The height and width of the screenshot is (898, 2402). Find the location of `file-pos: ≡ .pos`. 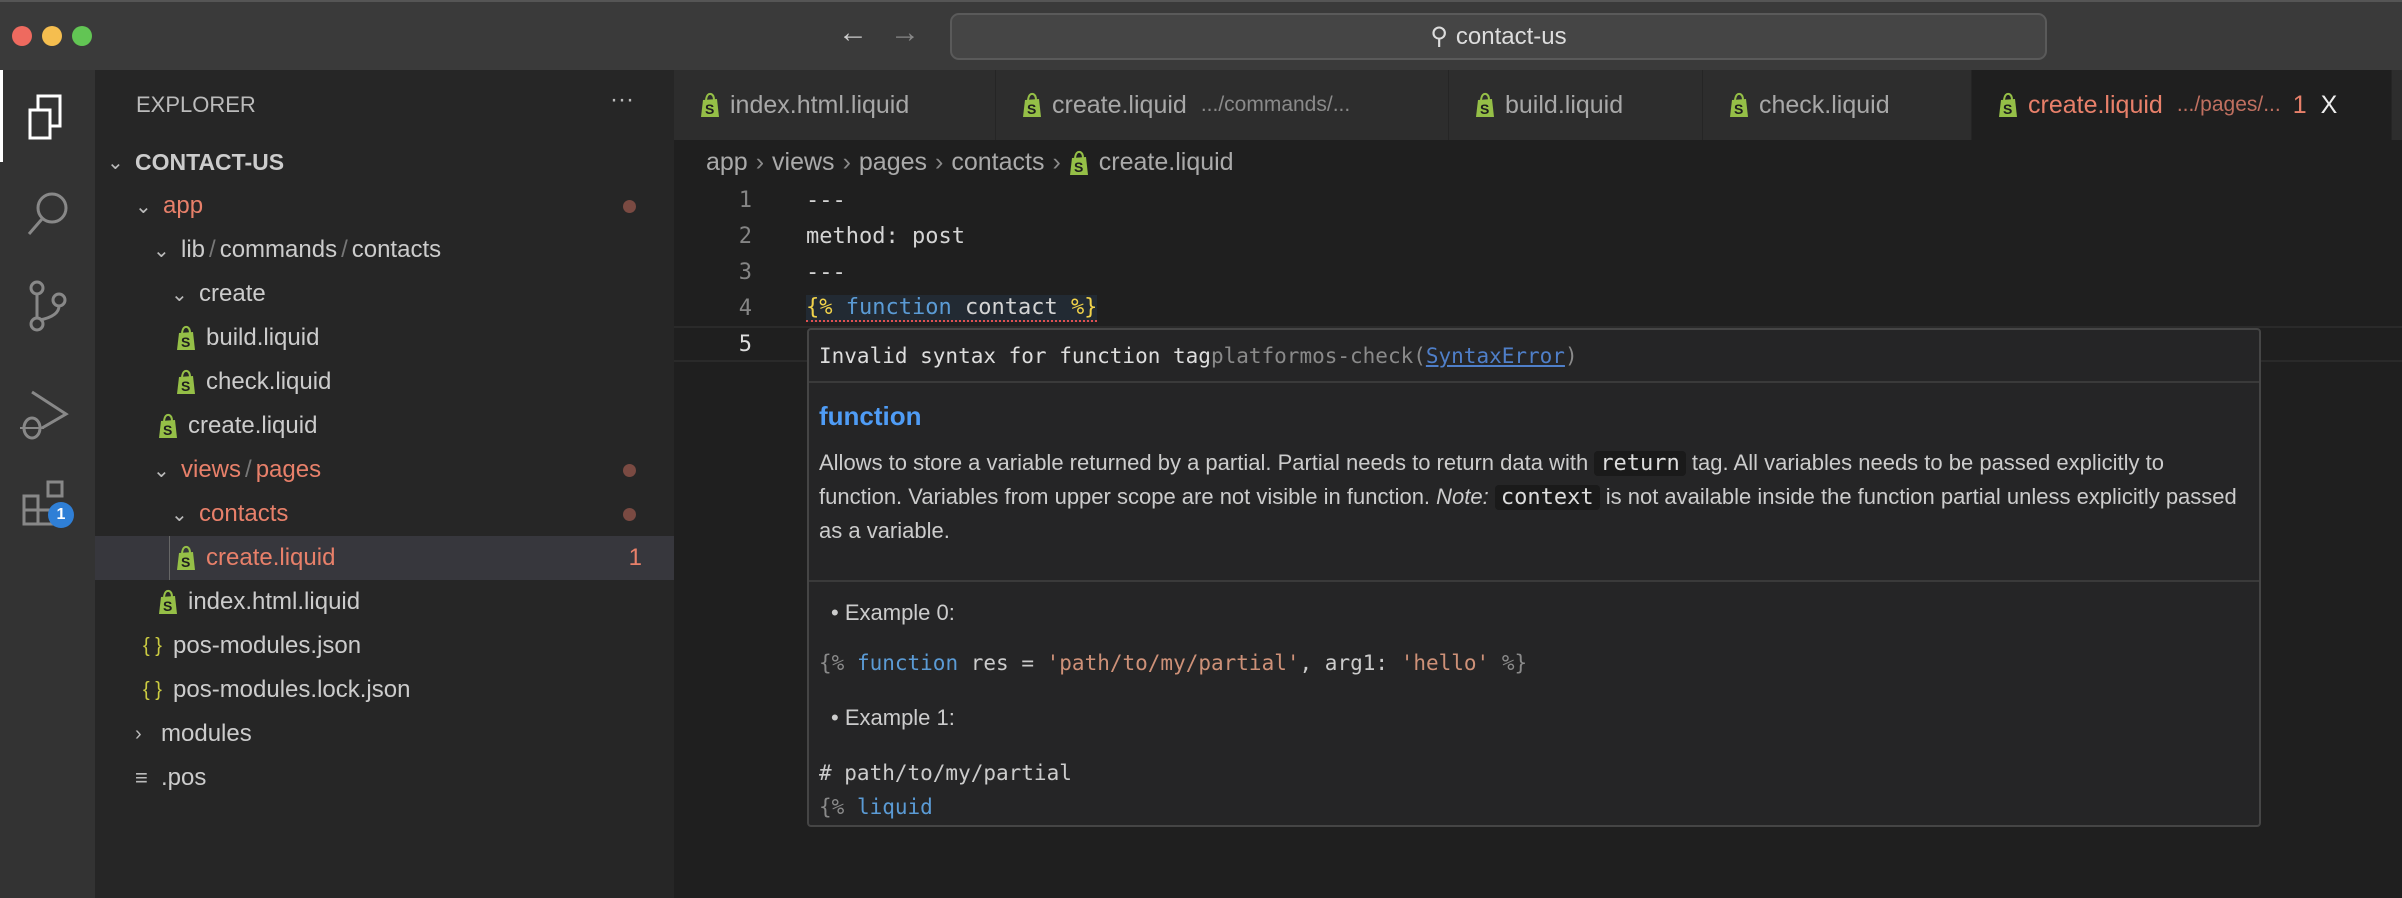

file-pos: ≡ .pos is located at coordinates (384, 778).